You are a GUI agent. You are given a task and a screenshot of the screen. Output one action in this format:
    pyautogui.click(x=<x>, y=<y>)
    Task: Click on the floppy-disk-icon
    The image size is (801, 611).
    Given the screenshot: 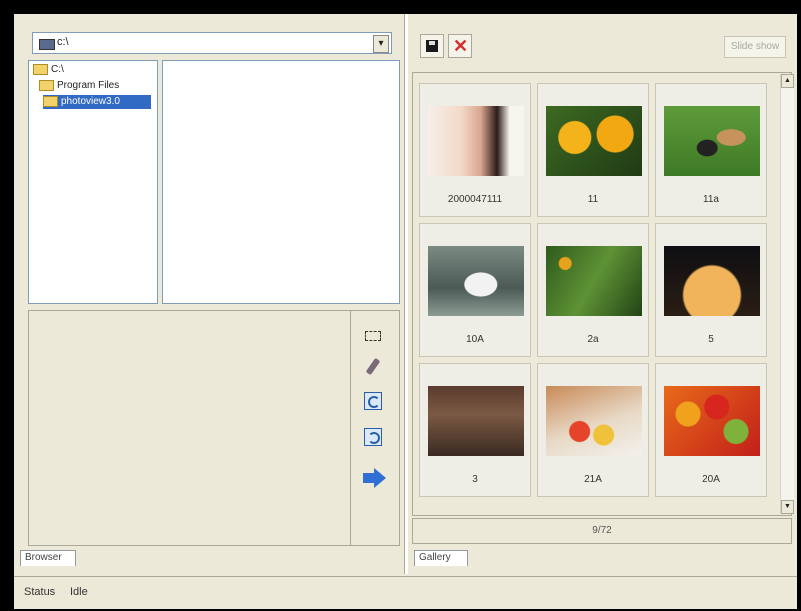 What is the action you would take?
    pyautogui.click(x=432, y=46)
    